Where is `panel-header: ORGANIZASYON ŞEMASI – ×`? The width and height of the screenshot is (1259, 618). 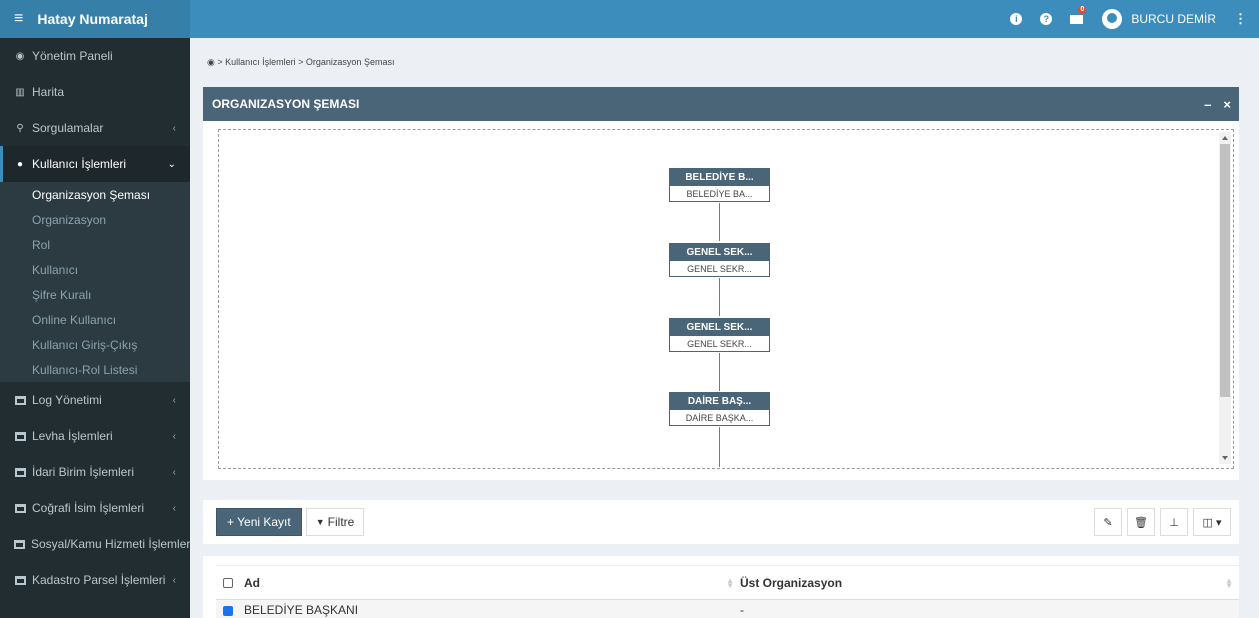 panel-header: ORGANIZASYON ŞEMASI – × is located at coordinates (721, 104).